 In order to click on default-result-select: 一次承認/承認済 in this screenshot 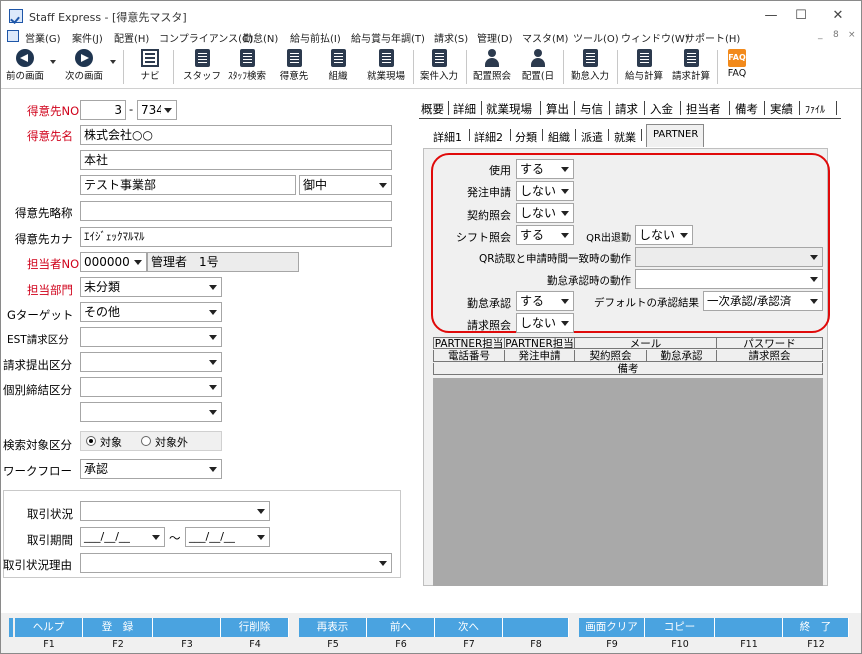, I will do `click(763, 301)`.